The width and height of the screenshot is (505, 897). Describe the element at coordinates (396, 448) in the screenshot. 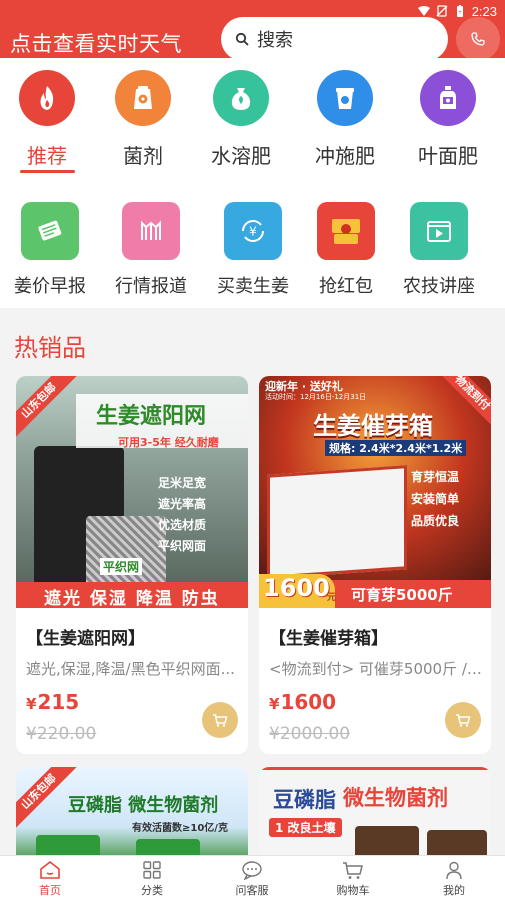

I see `image-spec: 规格: 2.4米*2.4米*1.2米` at that location.